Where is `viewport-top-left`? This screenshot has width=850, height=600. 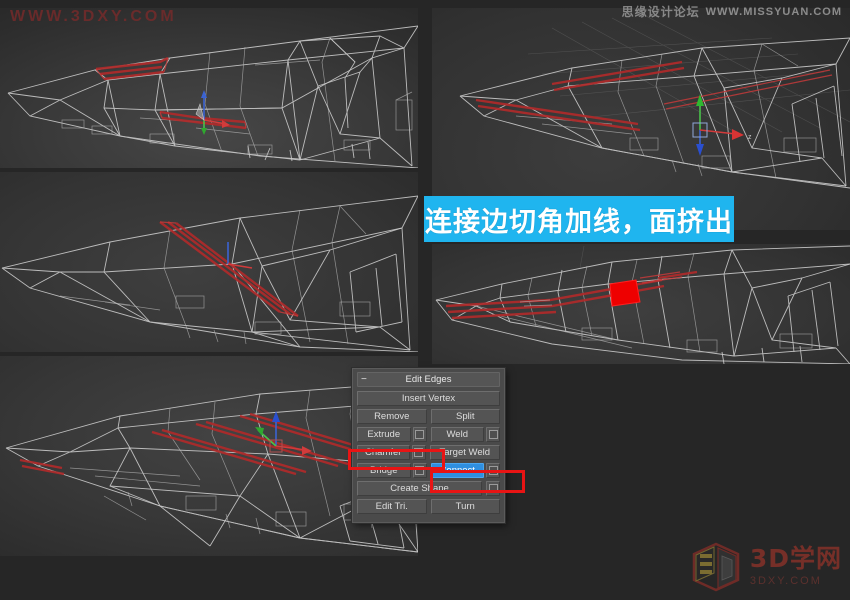
viewport-top-left is located at coordinates (209, 88).